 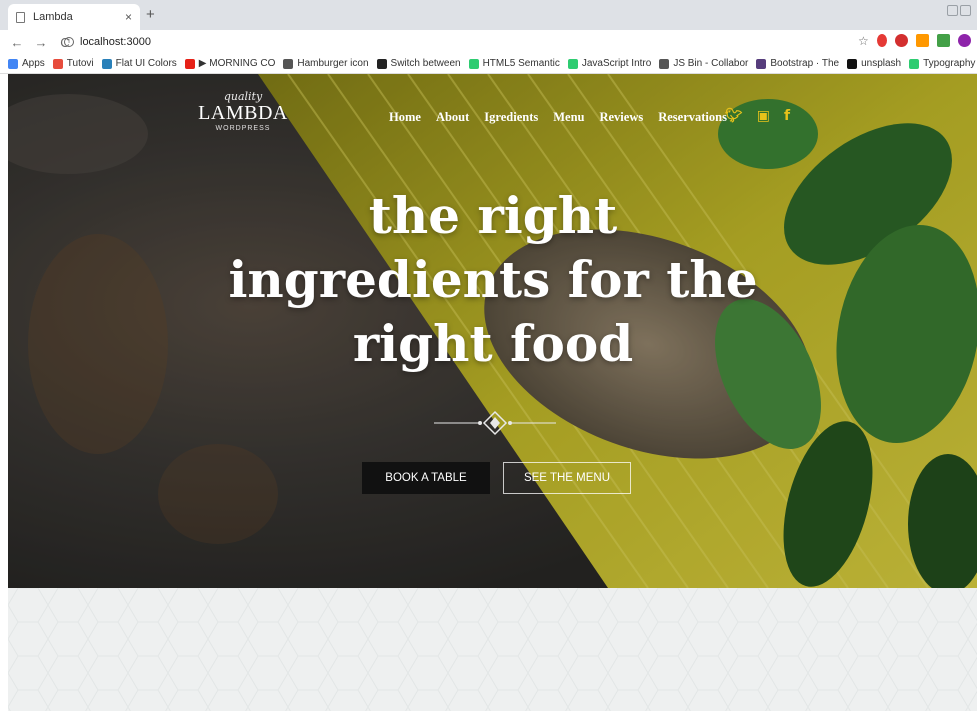 What do you see at coordinates (128, 17) in the screenshot?
I see `tab-close-icon: ×` at bounding box center [128, 17].